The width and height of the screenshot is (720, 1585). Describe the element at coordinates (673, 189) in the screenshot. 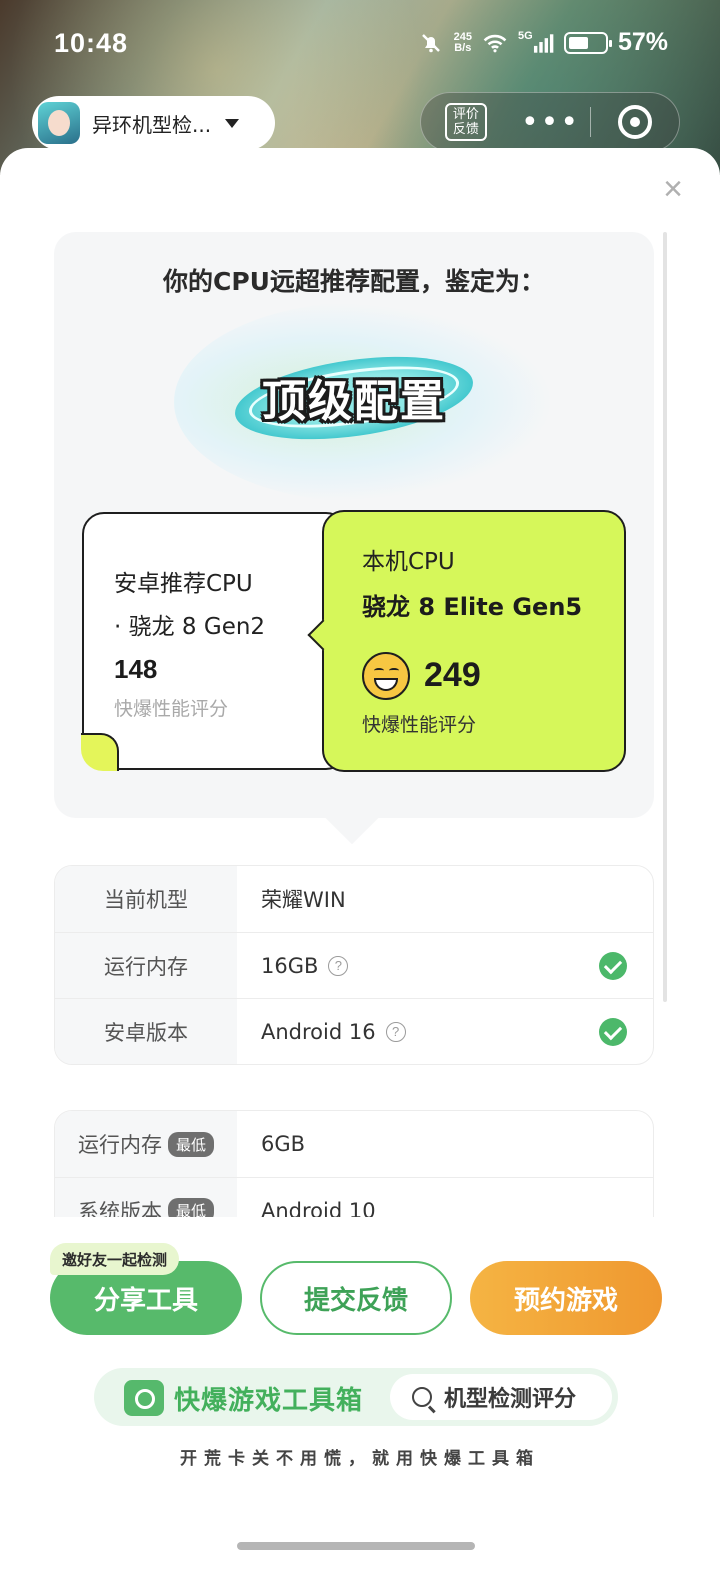

I see `close-icon: ×` at that location.